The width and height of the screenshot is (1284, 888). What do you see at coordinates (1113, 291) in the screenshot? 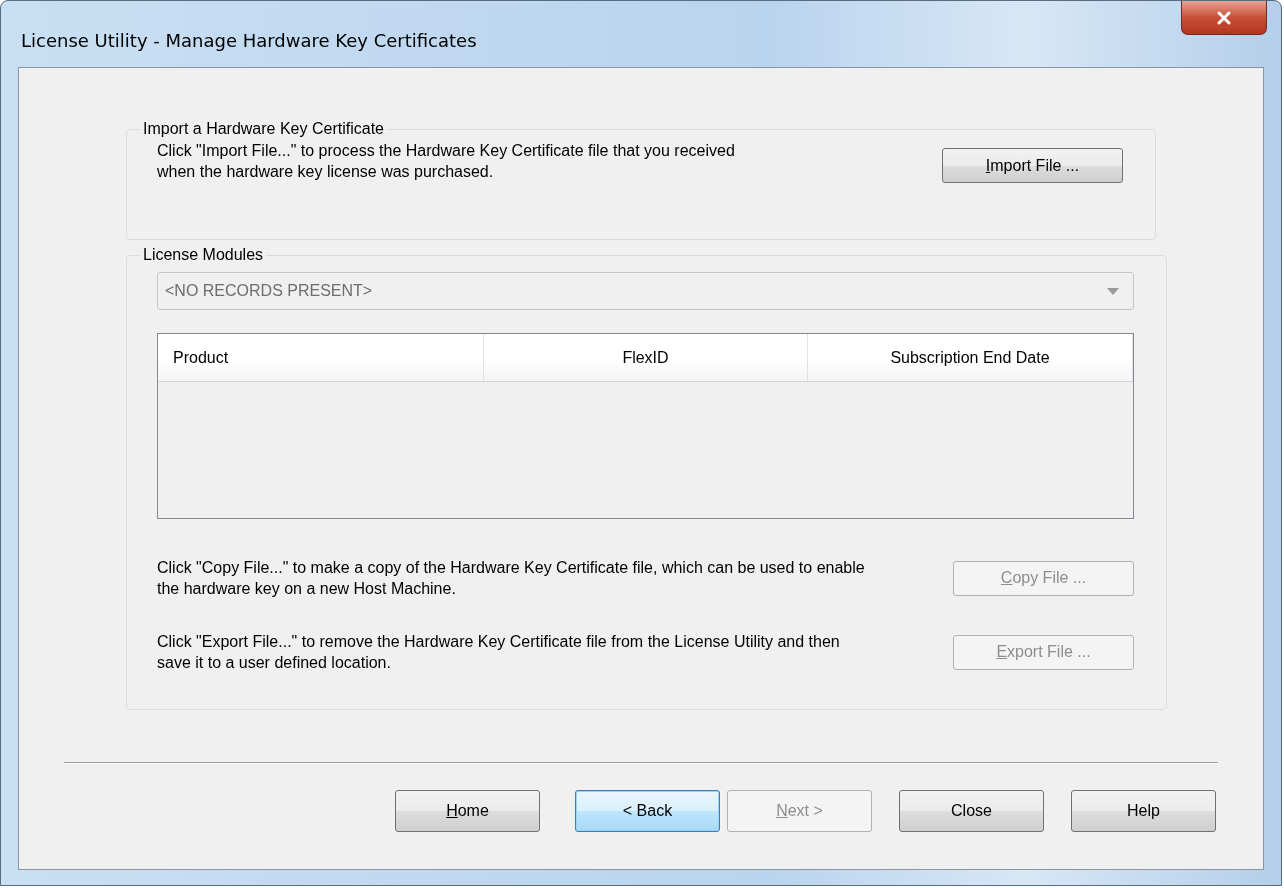
I see `caret-icon` at bounding box center [1113, 291].